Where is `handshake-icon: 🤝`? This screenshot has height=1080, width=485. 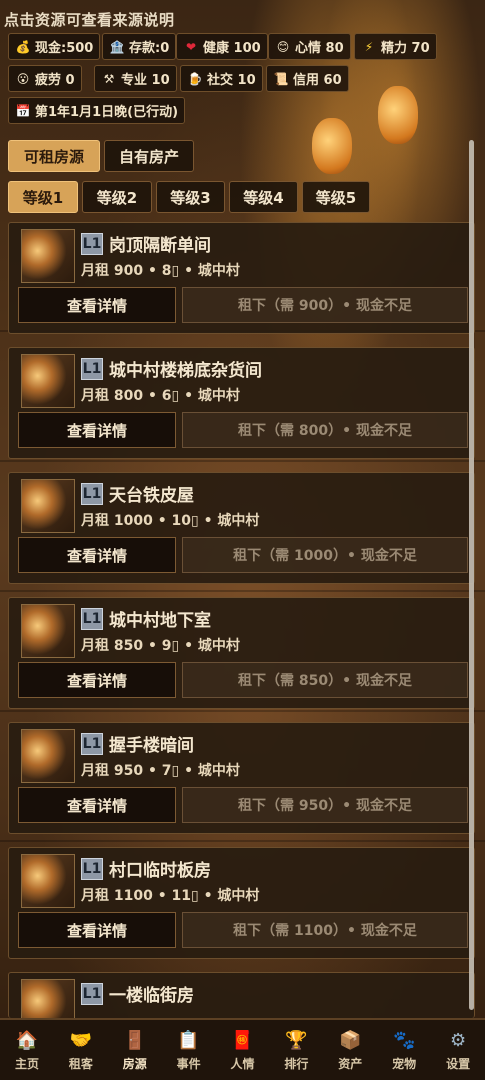
handshake-icon: 🤝 is located at coordinates (81, 1040).